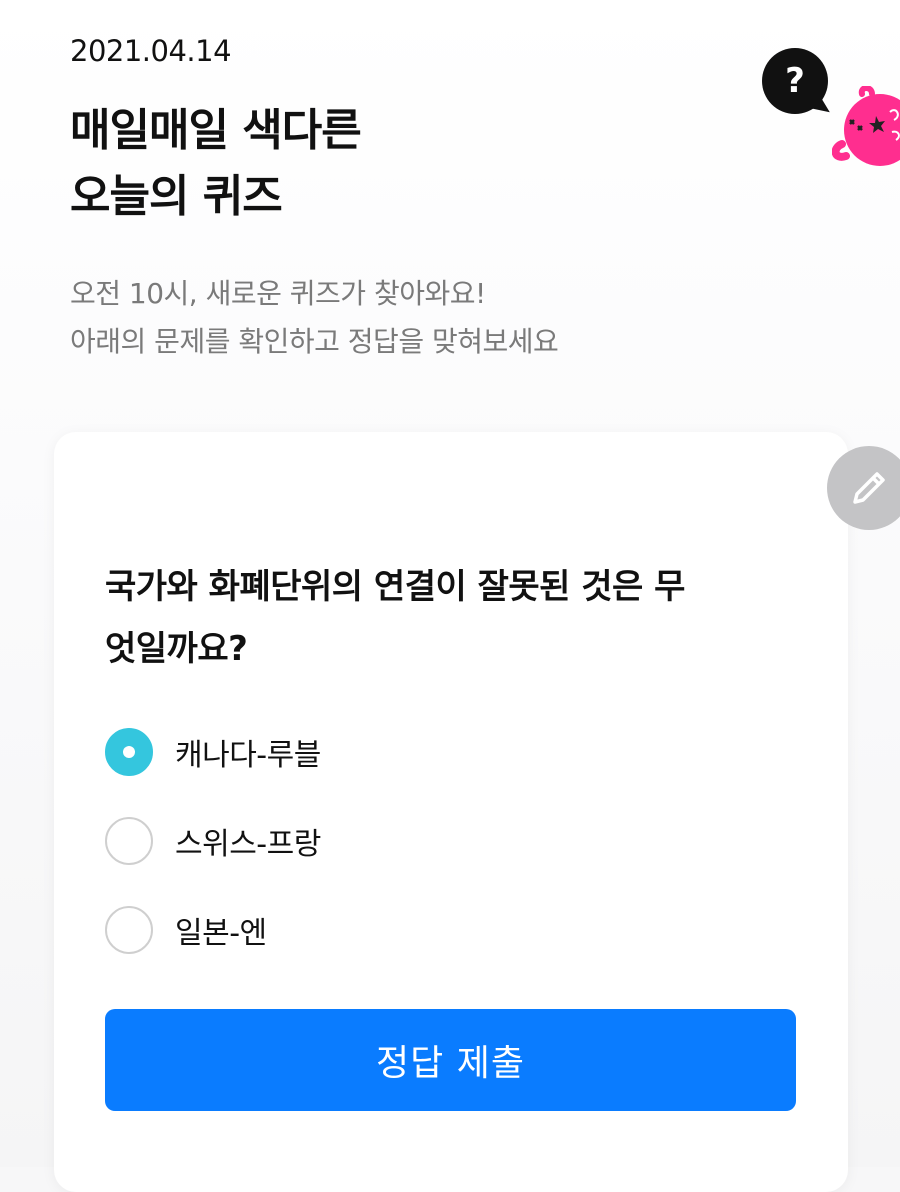 The image size is (900, 1192). Describe the element at coordinates (216, 130) in the screenshot. I see `page-title-line-1: 매일매일 색다른` at that location.